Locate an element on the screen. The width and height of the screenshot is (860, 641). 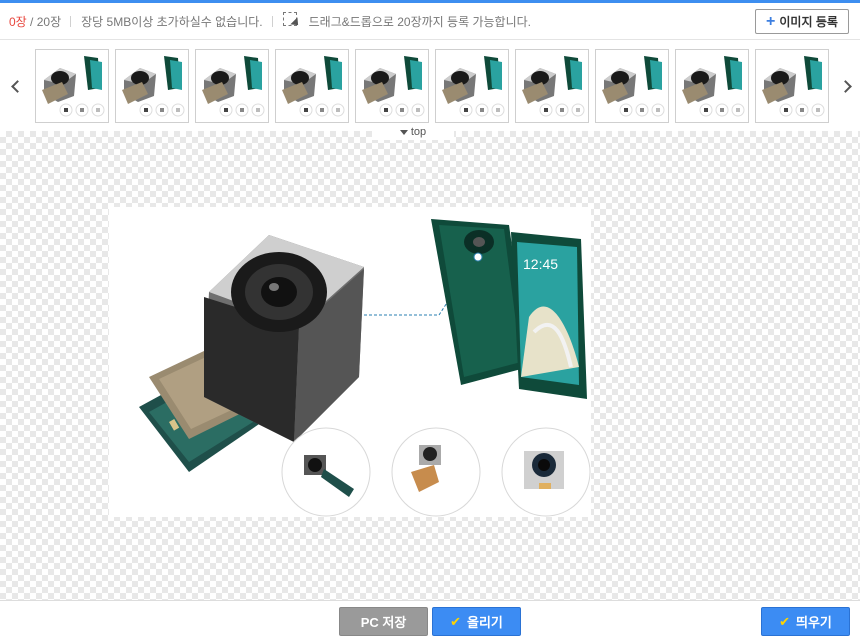
scroll-top-tab: top is located at coordinates (413, 132).